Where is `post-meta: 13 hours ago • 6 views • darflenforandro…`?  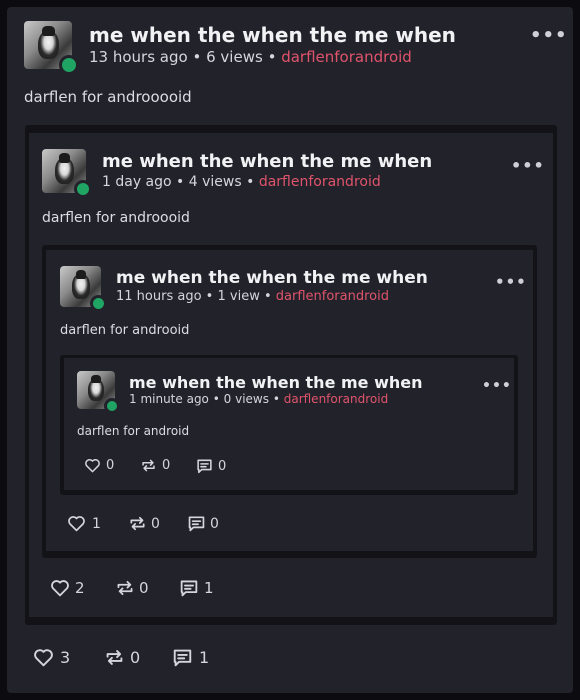
post-meta: 13 hours ago • 6 views • darflenforandro… is located at coordinates (250, 57).